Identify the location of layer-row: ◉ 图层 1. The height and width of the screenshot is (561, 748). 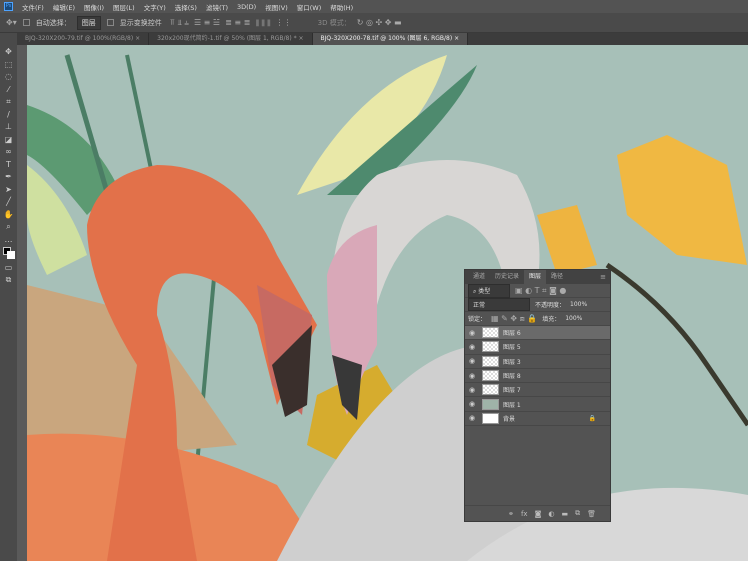
(537, 404).